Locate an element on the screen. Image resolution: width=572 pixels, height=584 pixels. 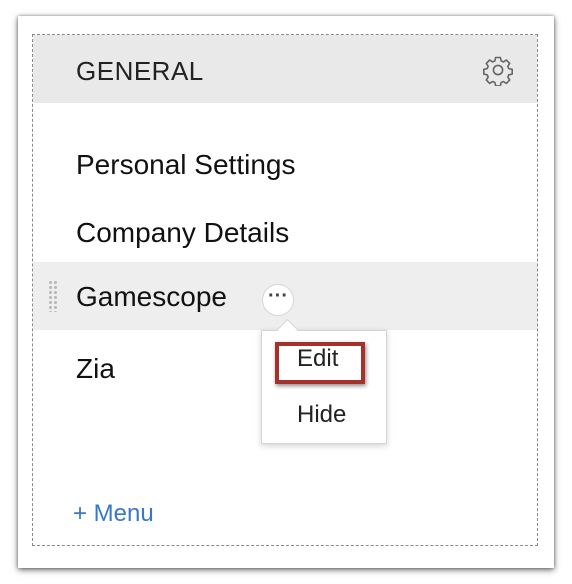
more-options-button: ··· is located at coordinates (278, 300).